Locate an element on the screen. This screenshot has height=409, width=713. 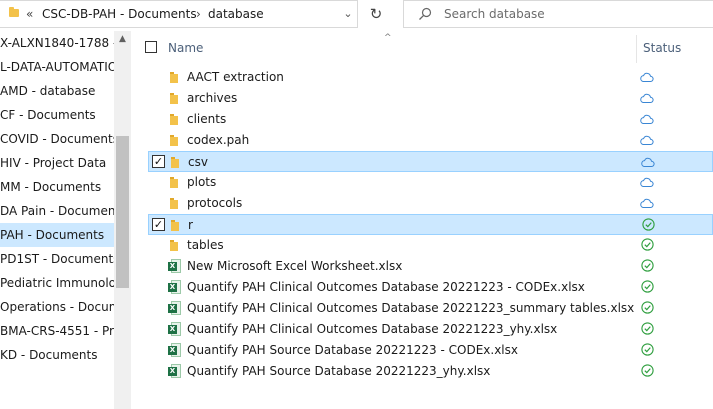
file-name: clients is located at coordinates (206, 119).